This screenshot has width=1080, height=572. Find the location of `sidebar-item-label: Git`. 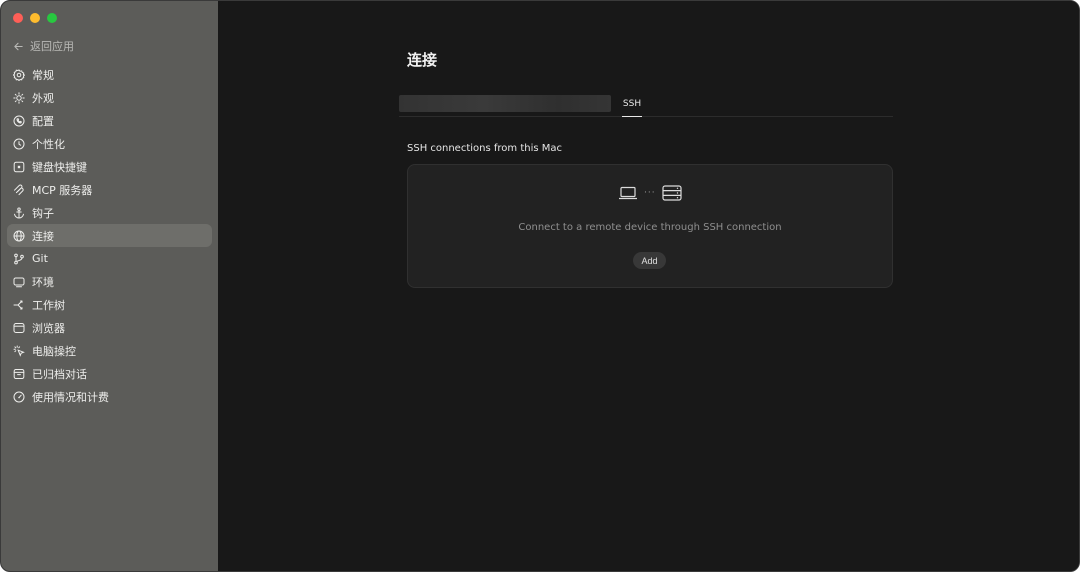

sidebar-item-label: Git is located at coordinates (40, 258).